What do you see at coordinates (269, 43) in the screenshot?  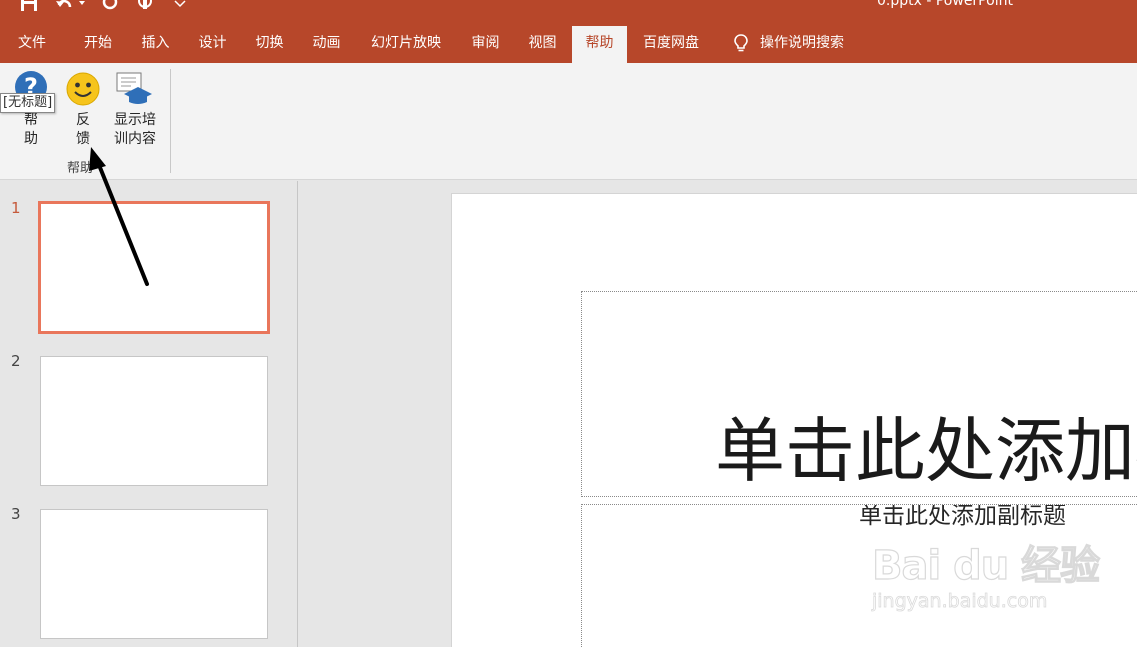 I see `tab-transitions: 切换` at bounding box center [269, 43].